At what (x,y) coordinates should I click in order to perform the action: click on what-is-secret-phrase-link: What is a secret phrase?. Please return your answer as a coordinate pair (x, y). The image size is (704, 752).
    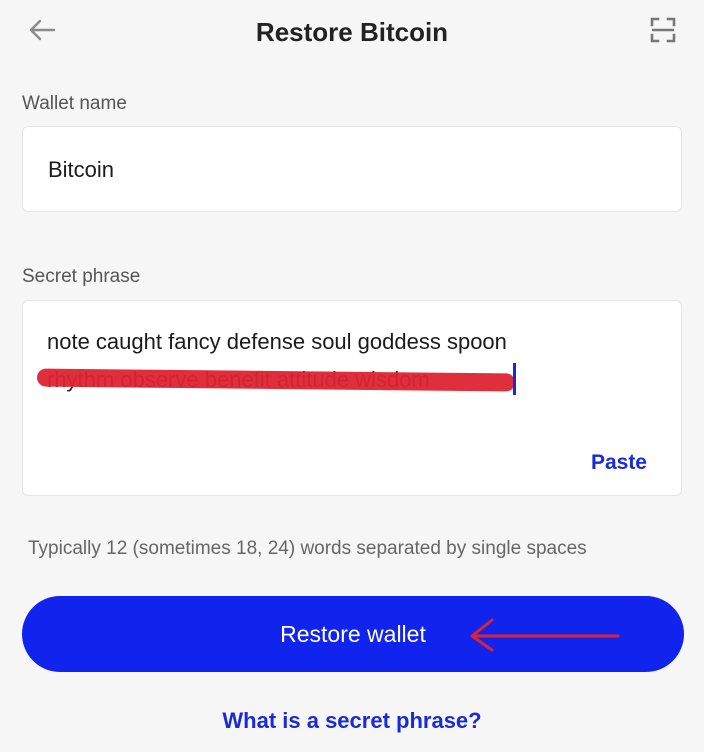
    Looking at the image, I should click on (352, 721).